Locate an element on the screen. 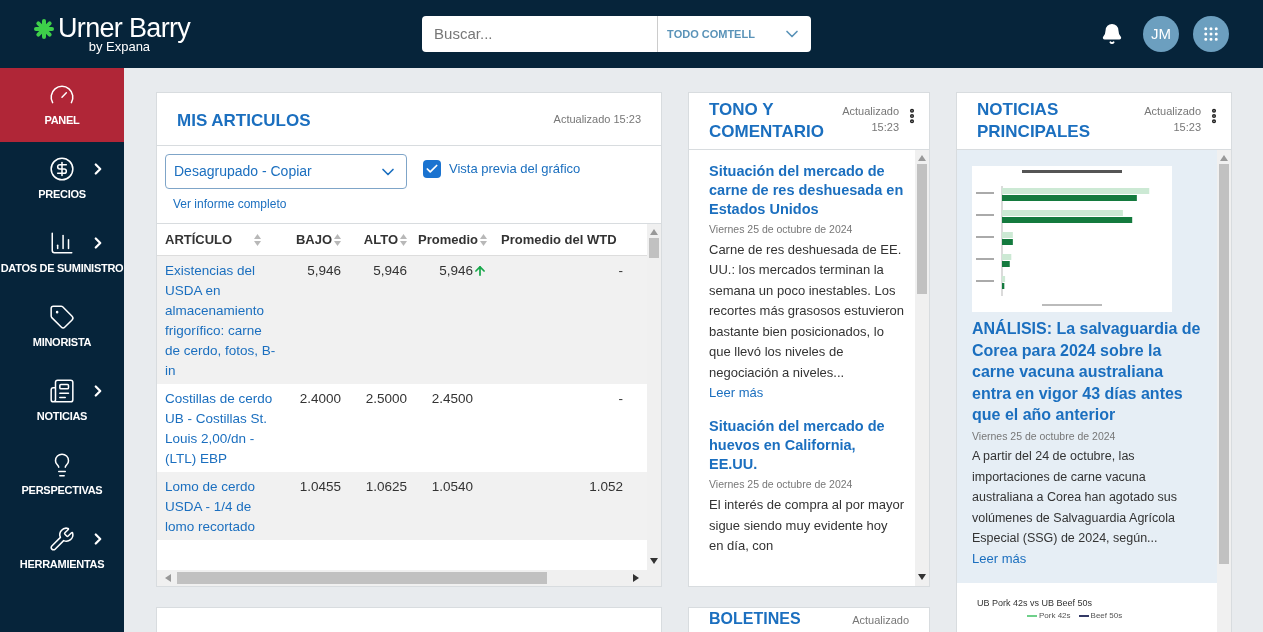  card-title: BOLETINES is located at coordinates (755, 619).